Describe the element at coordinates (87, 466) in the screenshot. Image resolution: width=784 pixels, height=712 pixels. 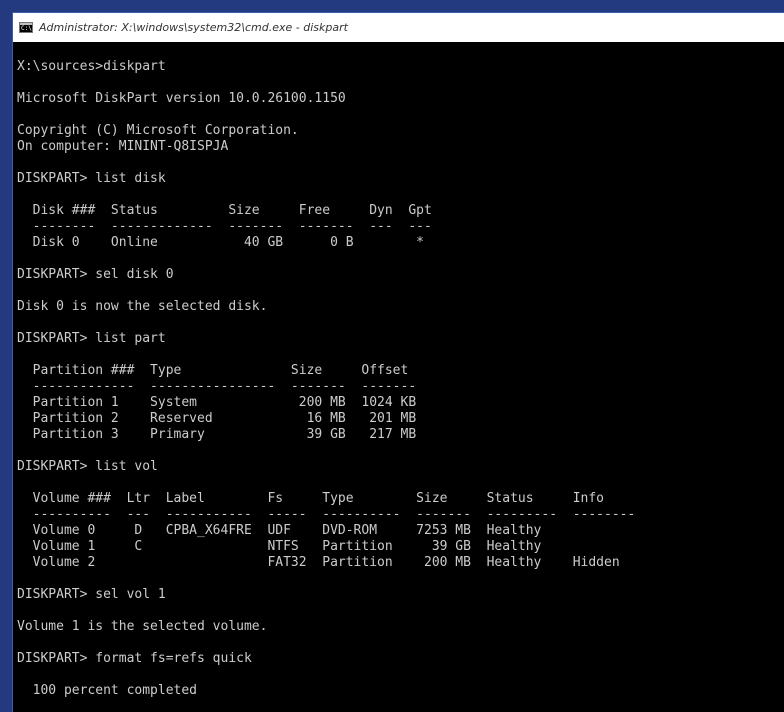
I see `console-line: DISKPART> list vol` at that location.